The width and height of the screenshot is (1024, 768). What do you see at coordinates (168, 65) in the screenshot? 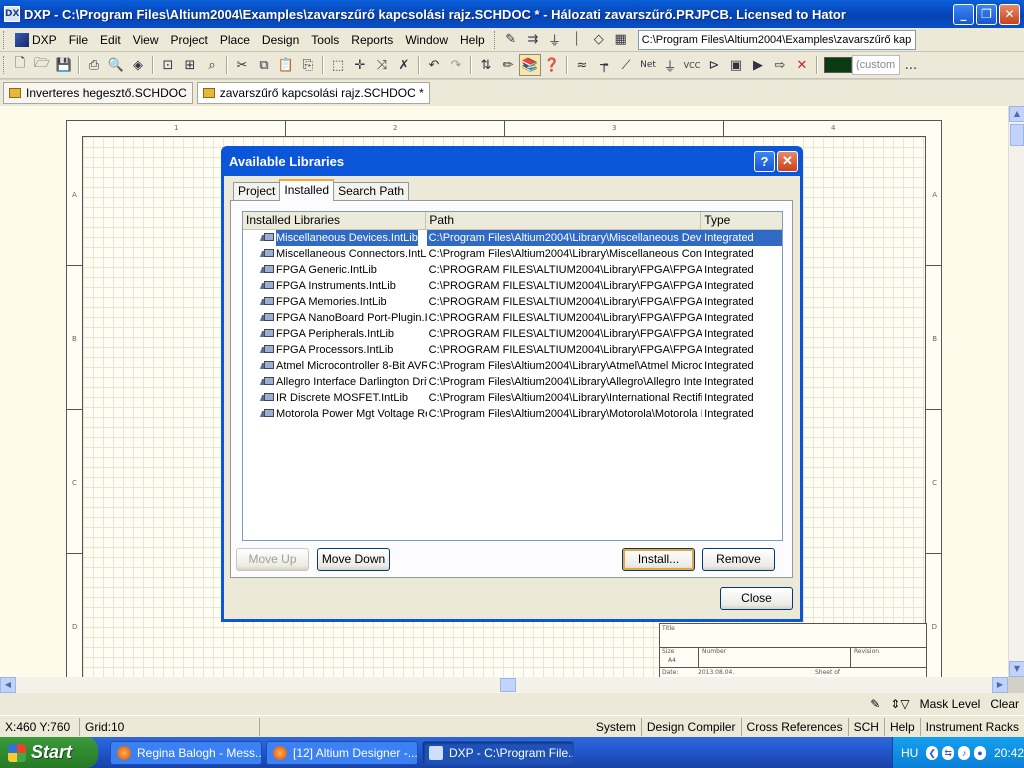
I see `zoom-fit-icon: ⊡` at bounding box center [168, 65].